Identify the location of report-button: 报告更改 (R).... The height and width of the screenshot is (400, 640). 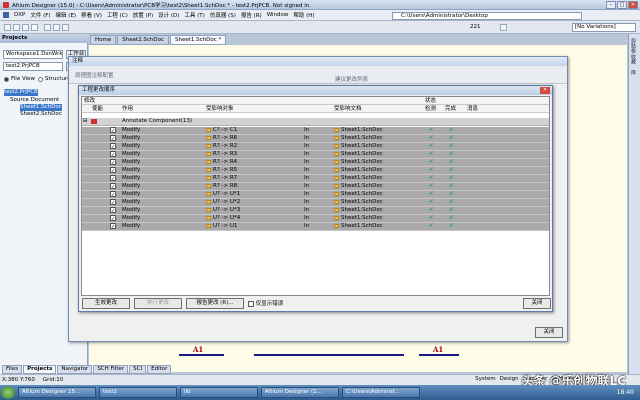
(215, 303).